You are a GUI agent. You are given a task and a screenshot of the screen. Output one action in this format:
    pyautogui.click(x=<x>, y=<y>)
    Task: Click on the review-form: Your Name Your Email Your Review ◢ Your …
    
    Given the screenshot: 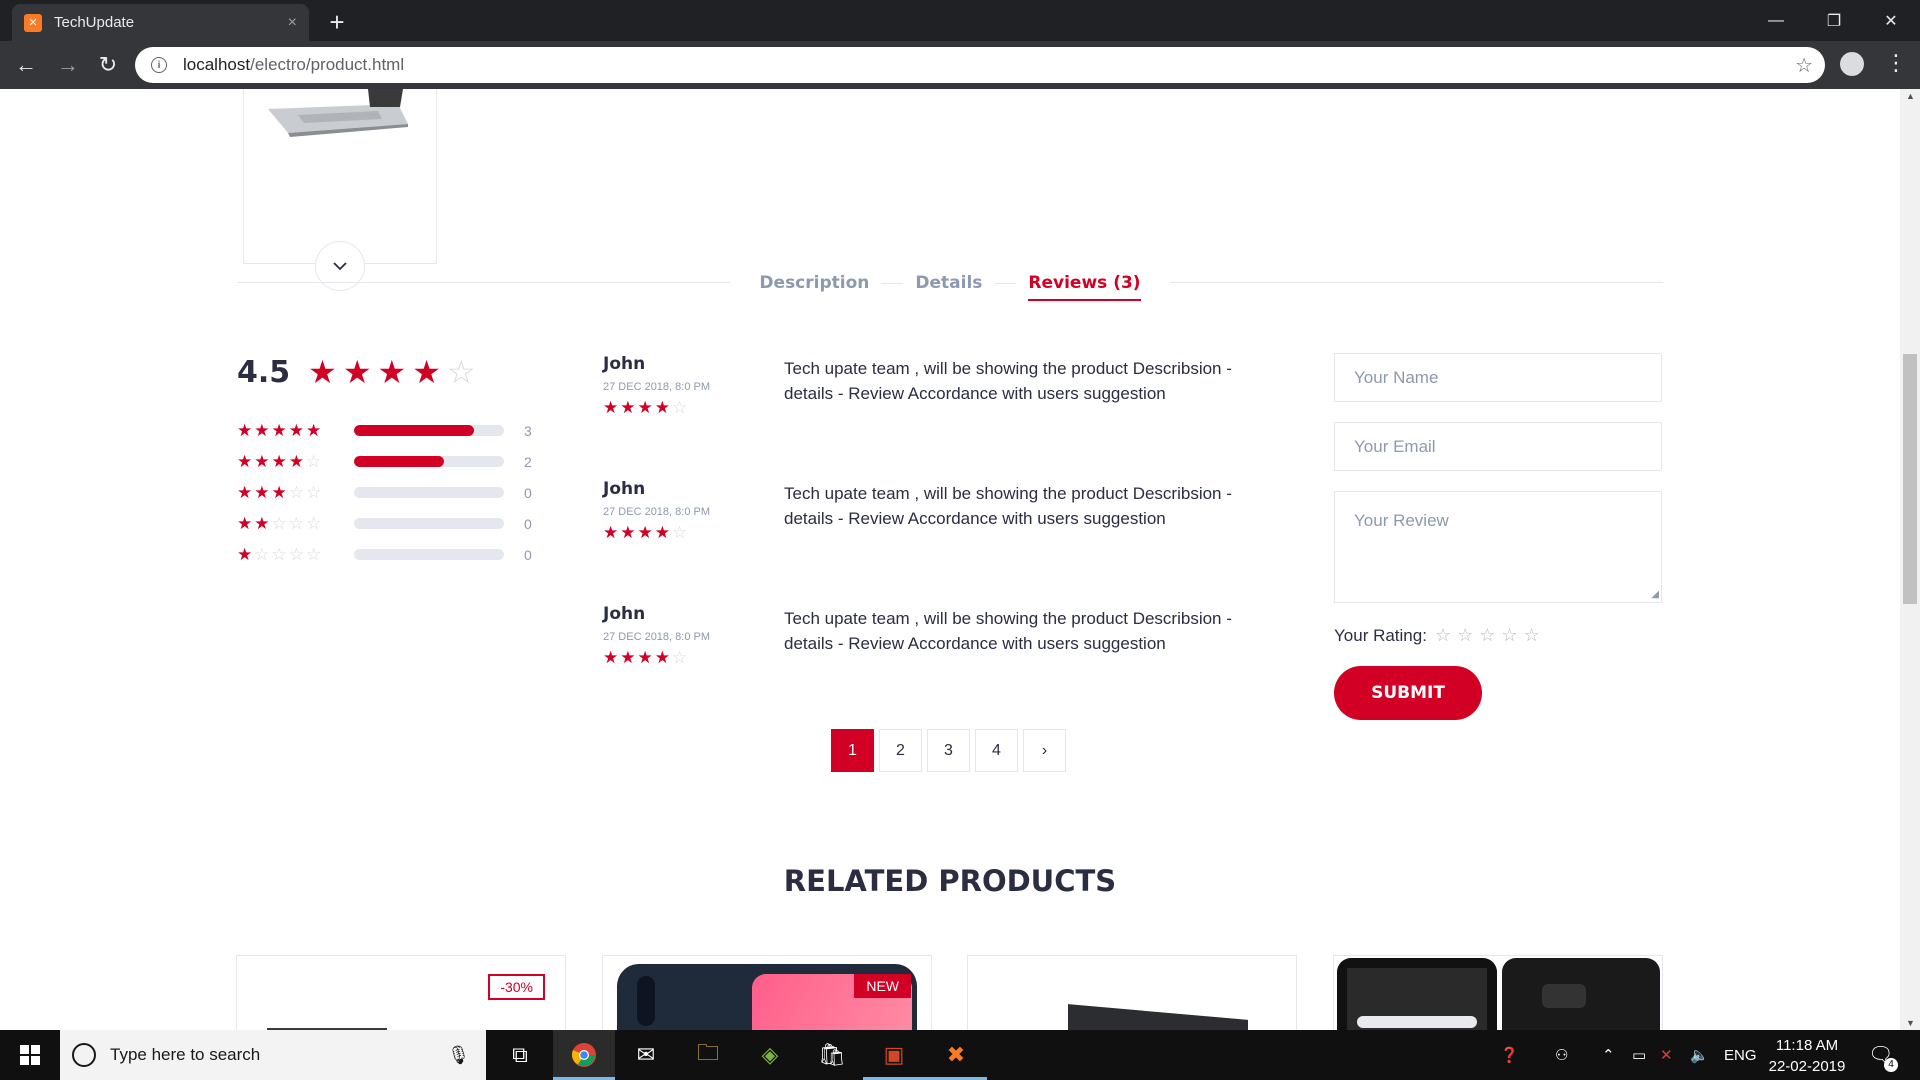 What is the action you would take?
    pyautogui.click(x=1498, y=536)
    